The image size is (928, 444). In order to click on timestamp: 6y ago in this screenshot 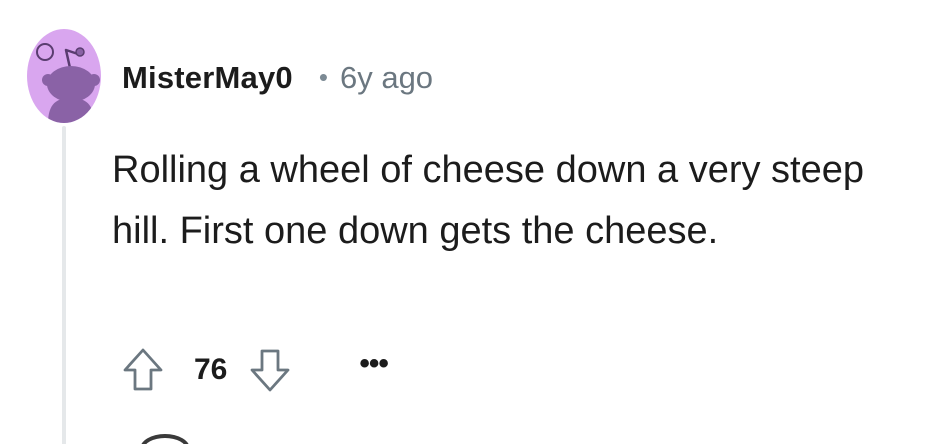, I will do `click(386, 78)`.